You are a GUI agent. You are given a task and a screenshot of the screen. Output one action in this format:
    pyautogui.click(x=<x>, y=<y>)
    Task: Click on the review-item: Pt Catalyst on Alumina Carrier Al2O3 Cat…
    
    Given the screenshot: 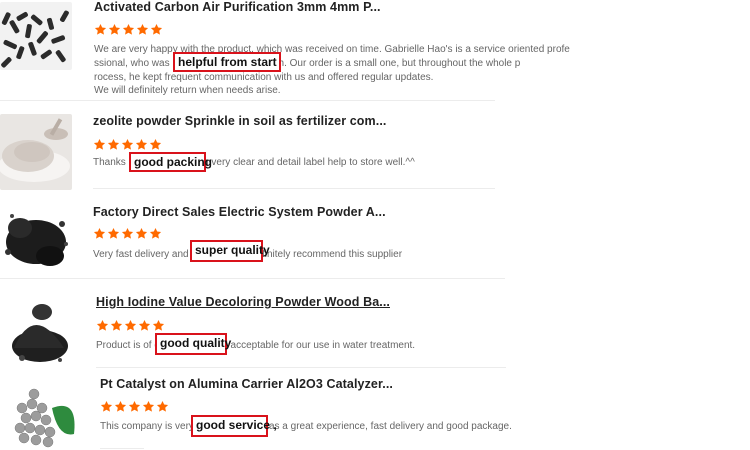 What is the action you would take?
    pyautogui.click(x=300, y=411)
    